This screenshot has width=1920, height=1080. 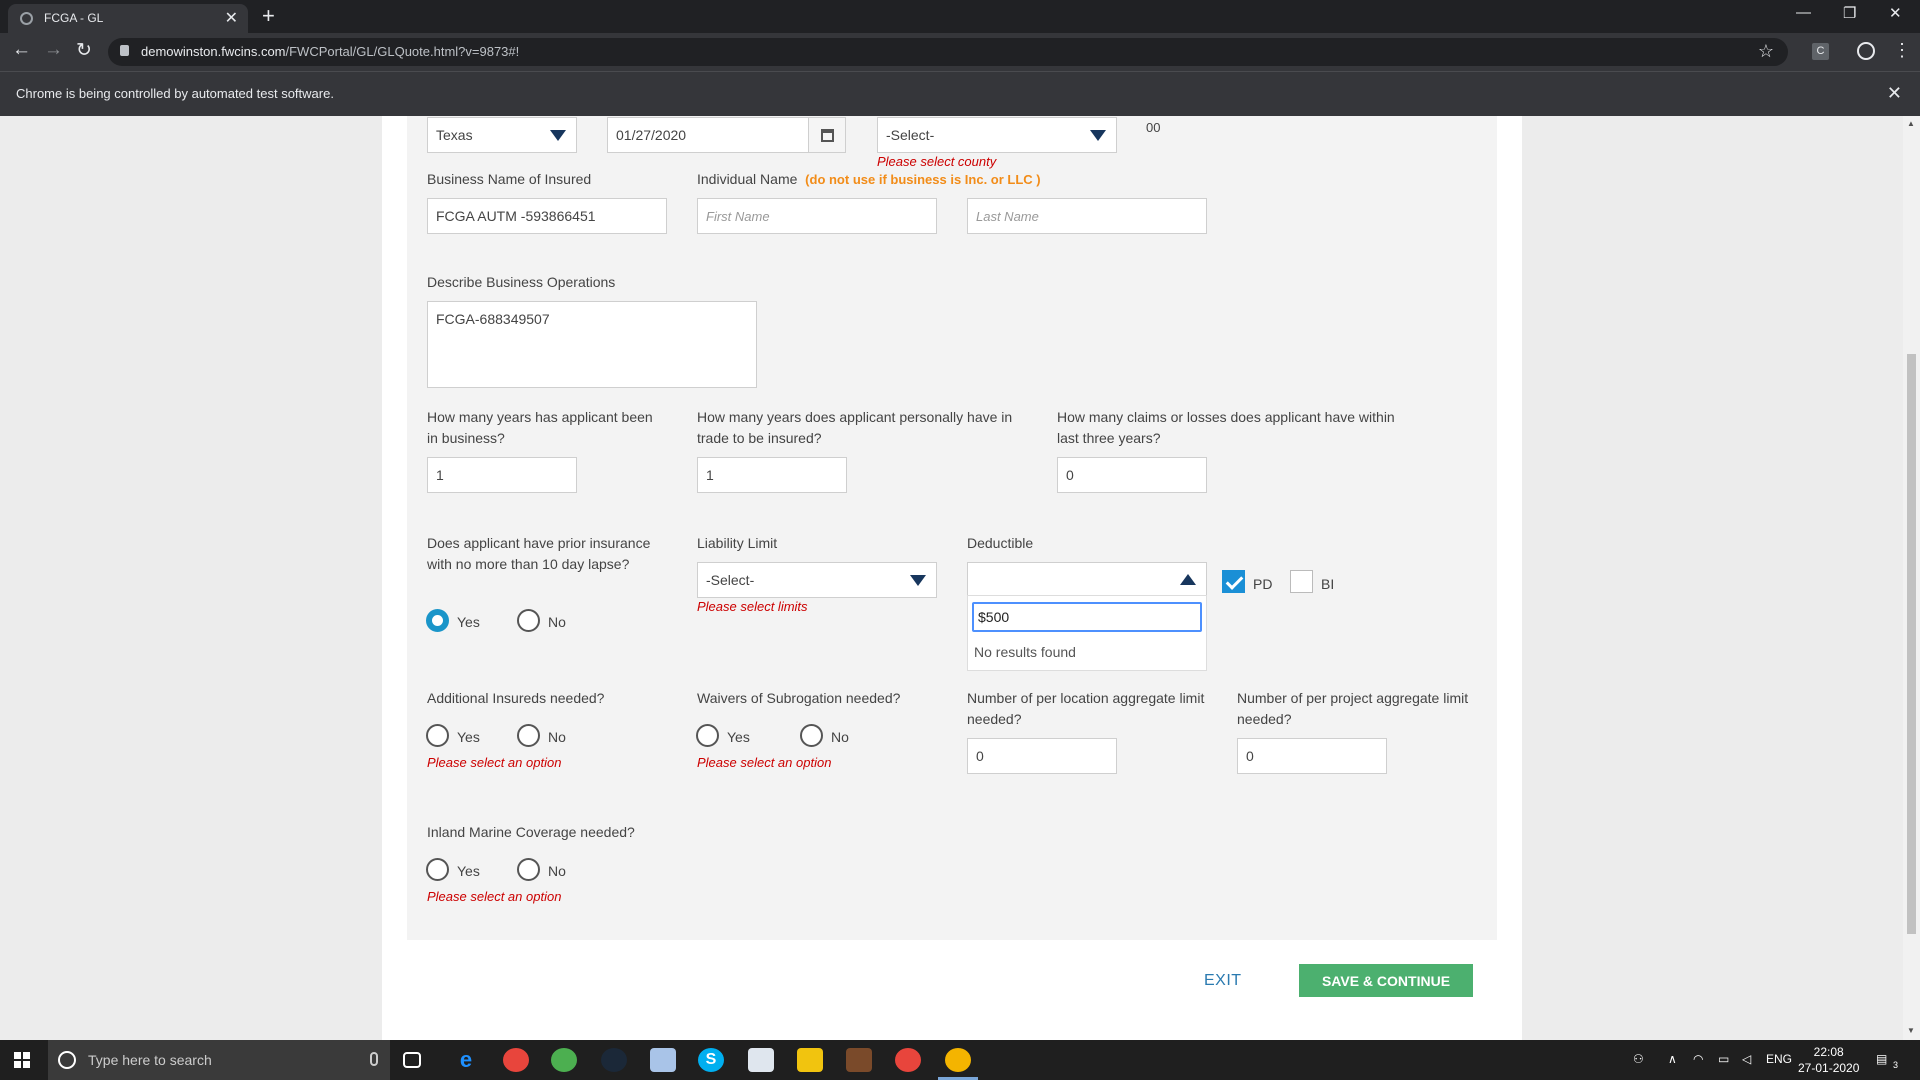 What do you see at coordinates (764, 762) in the screenshot?
I see `waivers-error: Please select an option` at bounding box center [764, 762].